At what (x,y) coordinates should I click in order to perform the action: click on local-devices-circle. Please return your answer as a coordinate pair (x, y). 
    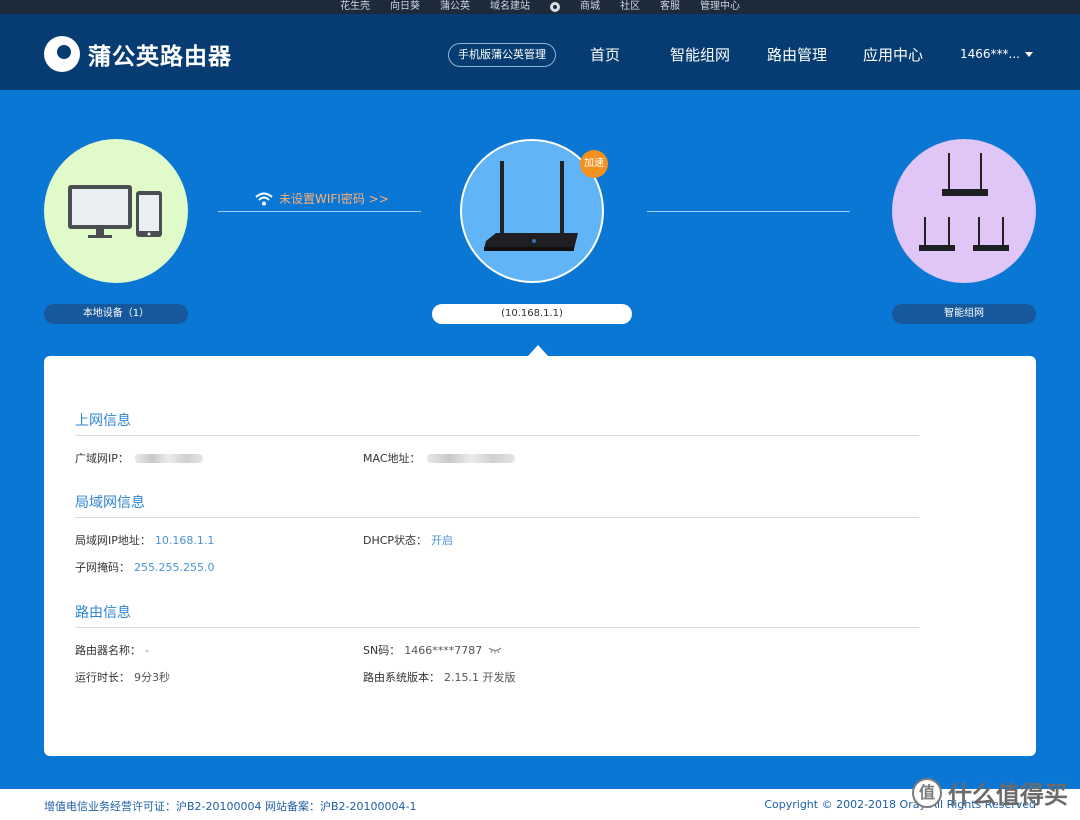
    Looking at the image, I should click on (116, 211).